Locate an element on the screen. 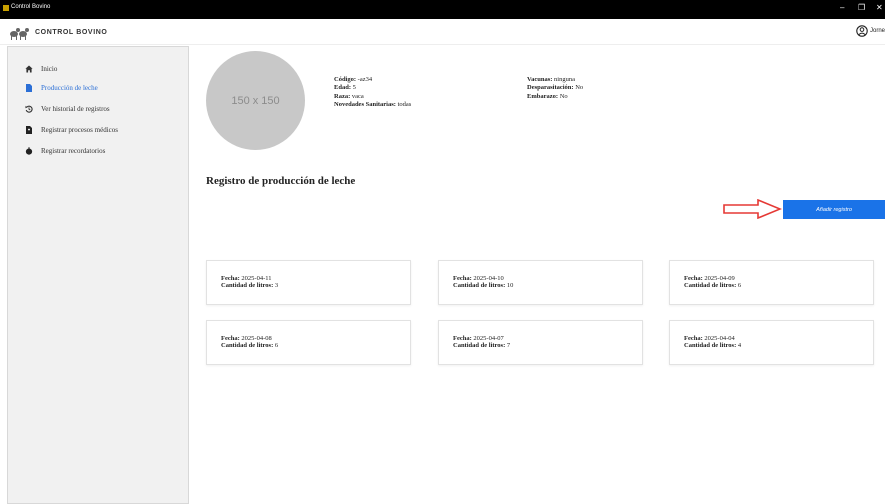  app-icon is located at coordinates (6, 8).